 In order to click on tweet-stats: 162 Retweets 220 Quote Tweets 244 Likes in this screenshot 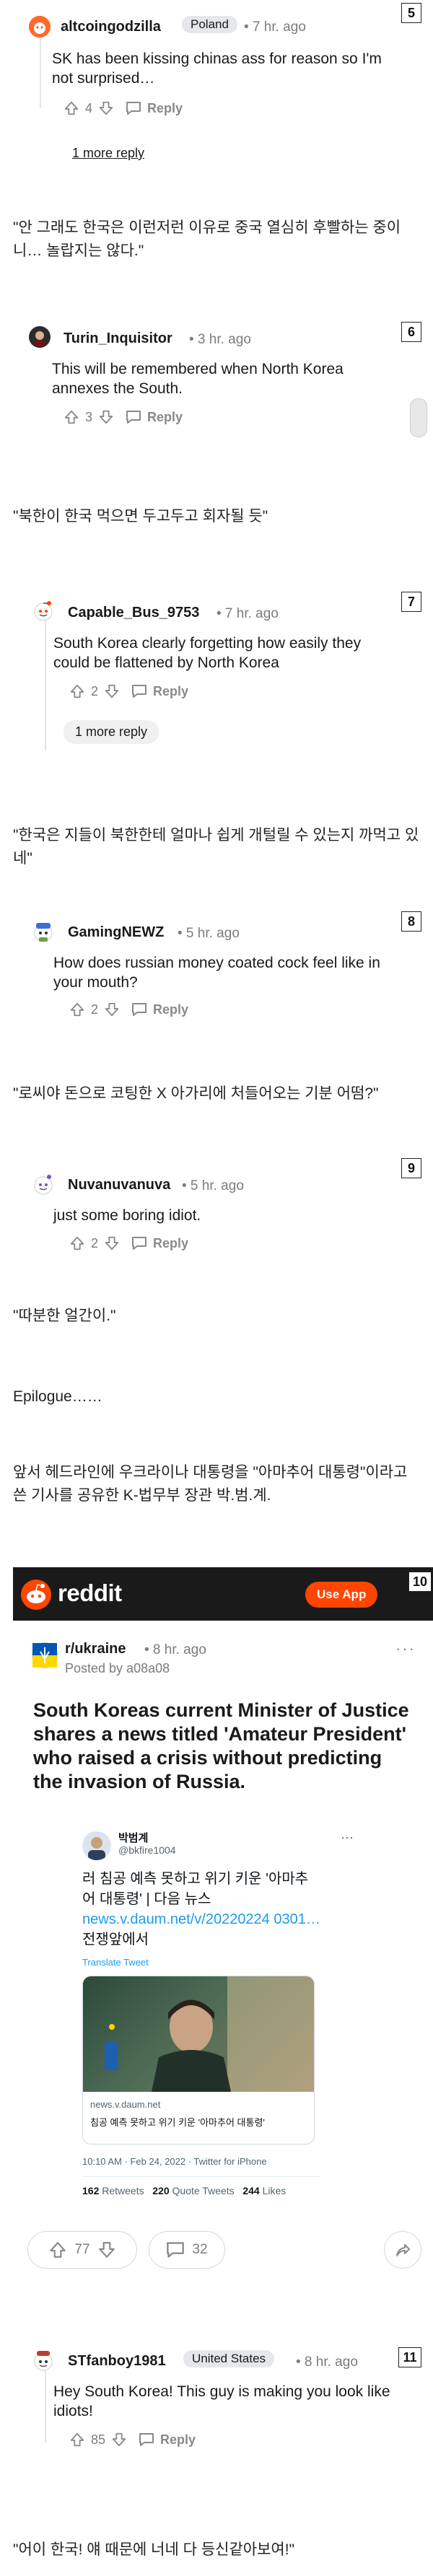, I will do `click(184, 2190)`.